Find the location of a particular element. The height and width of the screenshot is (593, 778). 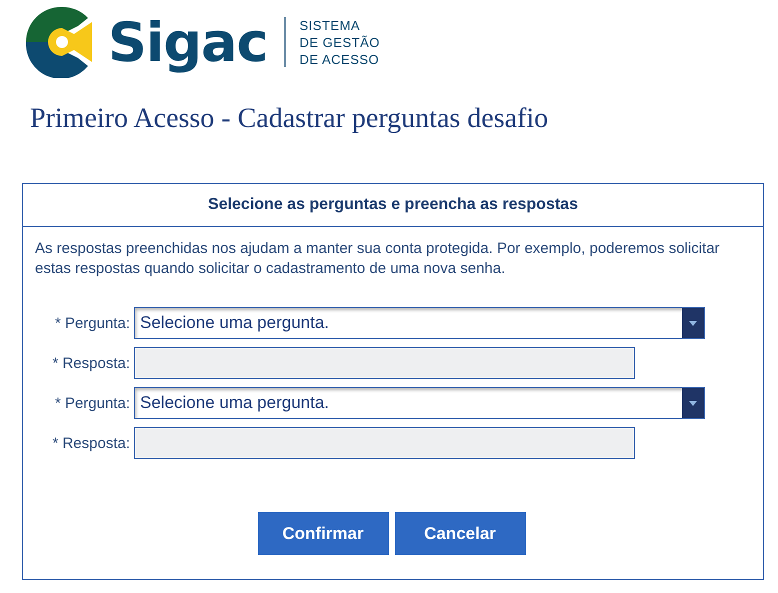

tagline: SISTEMA DE GESTÃO DE ACESSO is located at coordinates (332, 42).